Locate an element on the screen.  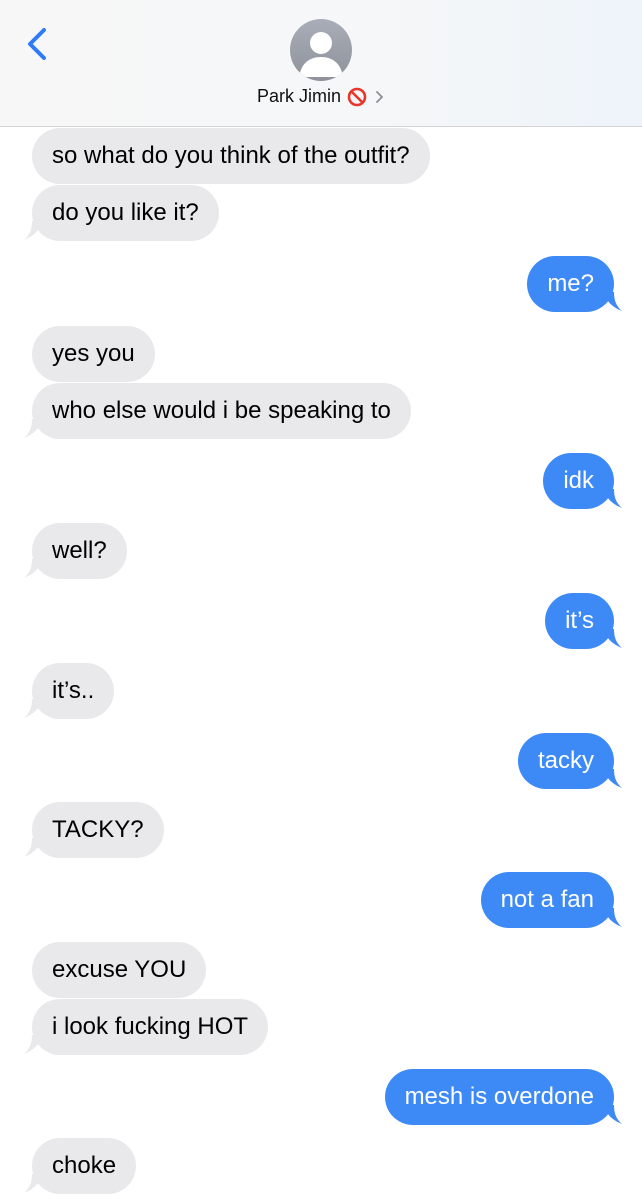
message-text: it’s.. is located at coordinates (73, 690).